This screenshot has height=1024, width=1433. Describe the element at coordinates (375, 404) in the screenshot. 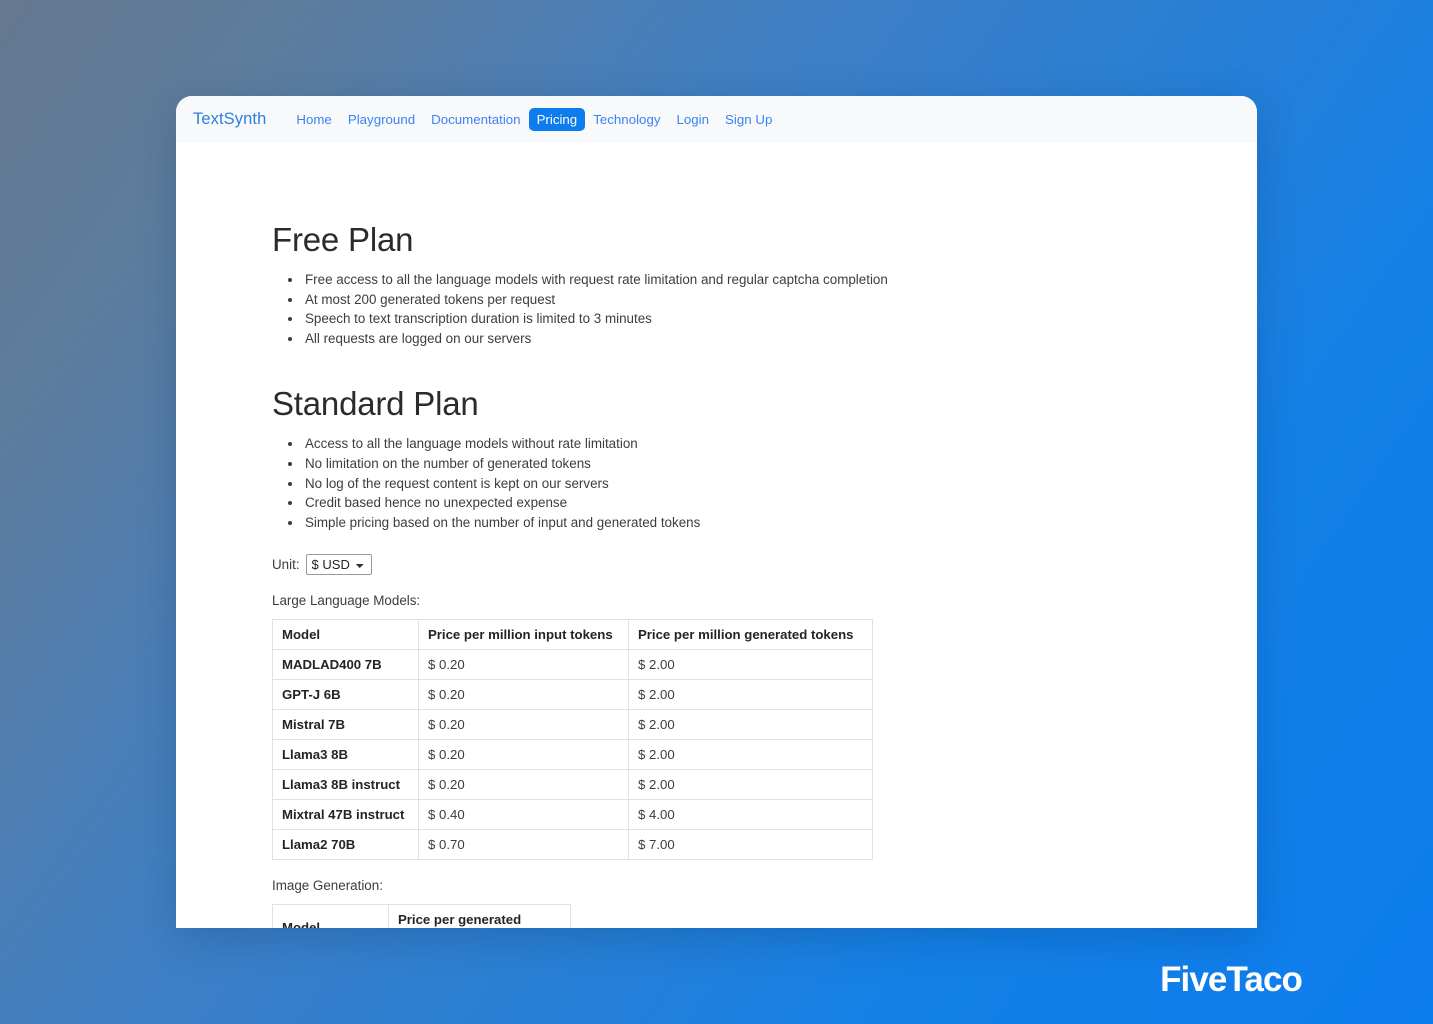

I see `standard-plan-heading: Standard Plan` at that location.